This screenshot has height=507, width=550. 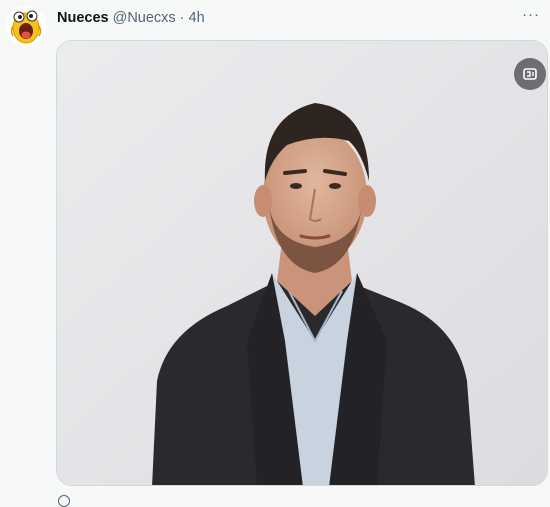 I want to click on user-handle: @Nuecxs, so click(x=144, y=18).